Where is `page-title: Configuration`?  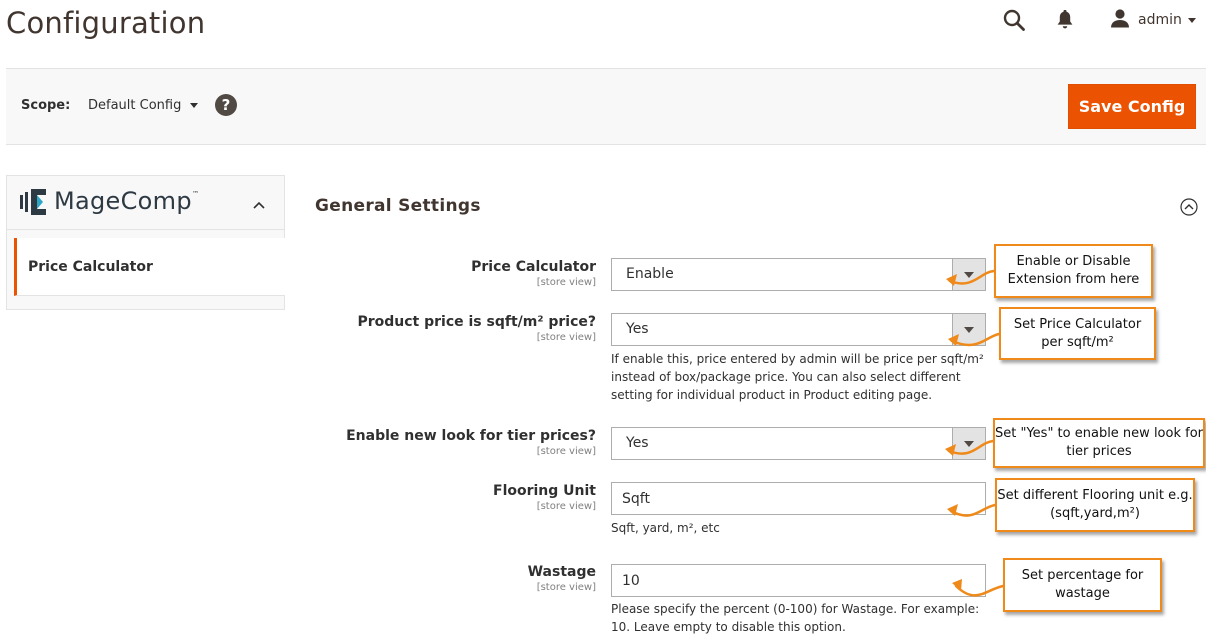
page-title: Configuration is located at coordinates (106, 23).